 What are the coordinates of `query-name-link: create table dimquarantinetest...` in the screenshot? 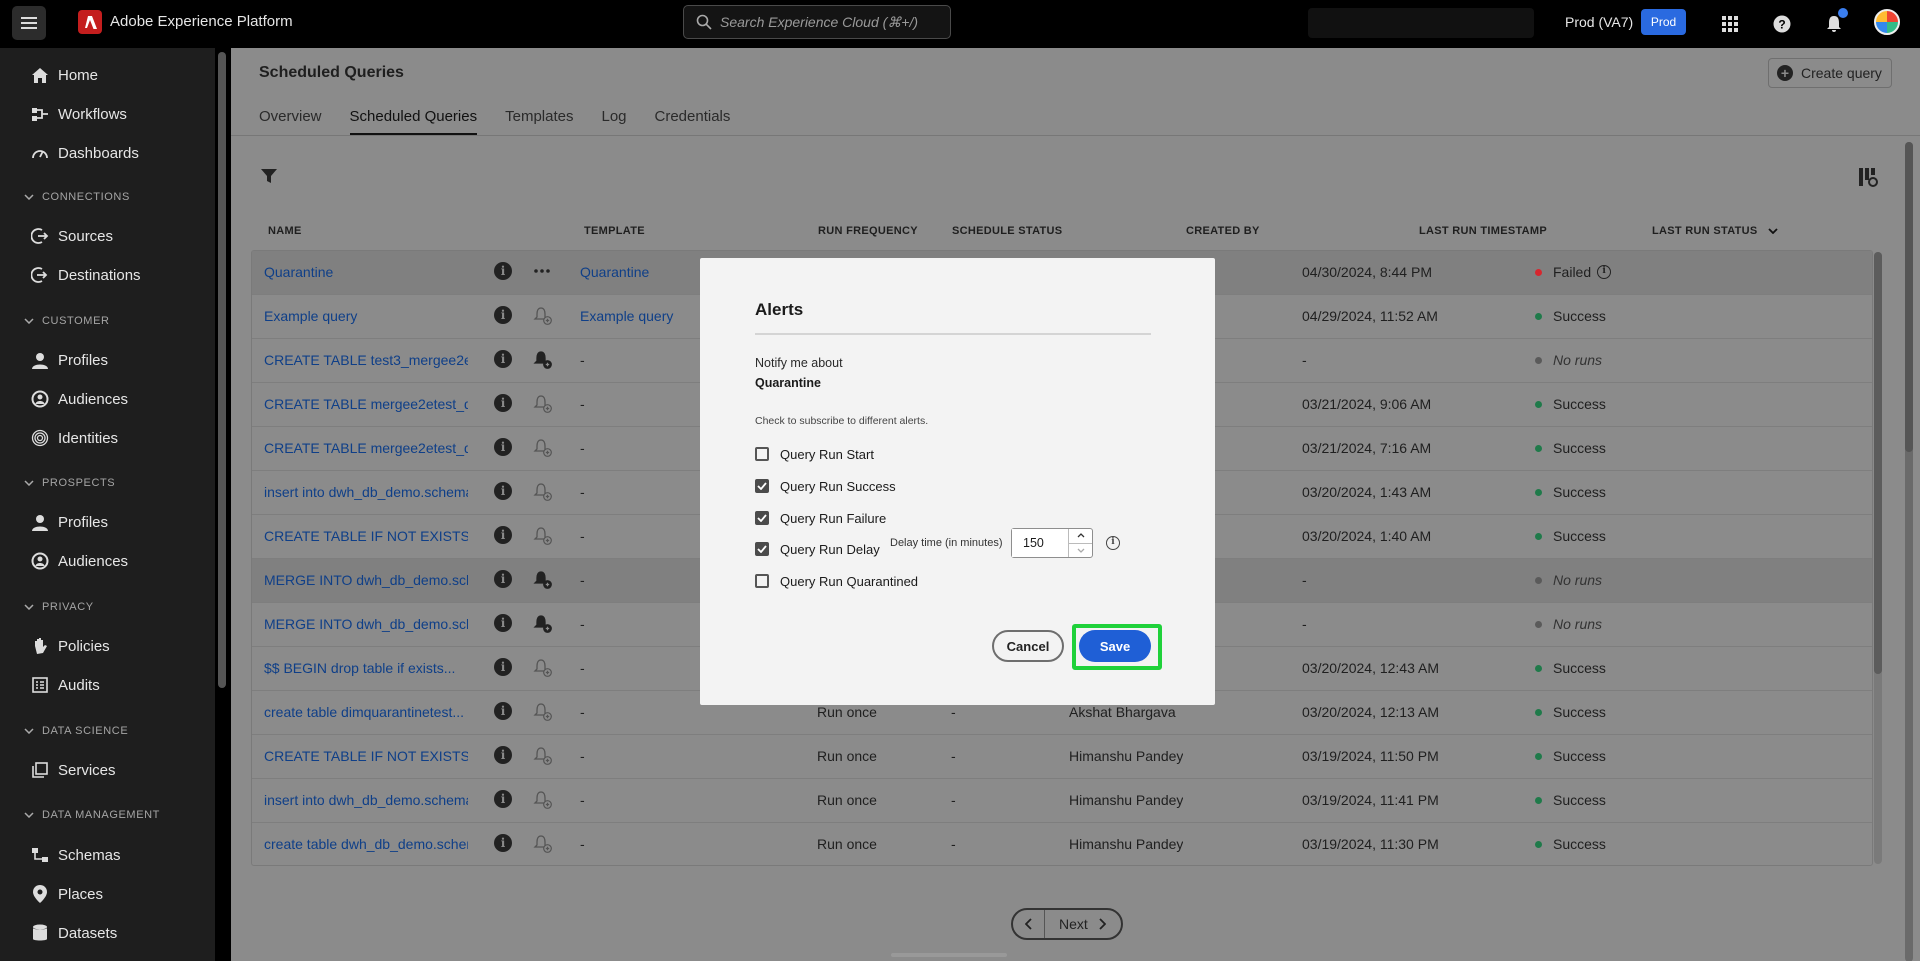 It's located at (366, 712).